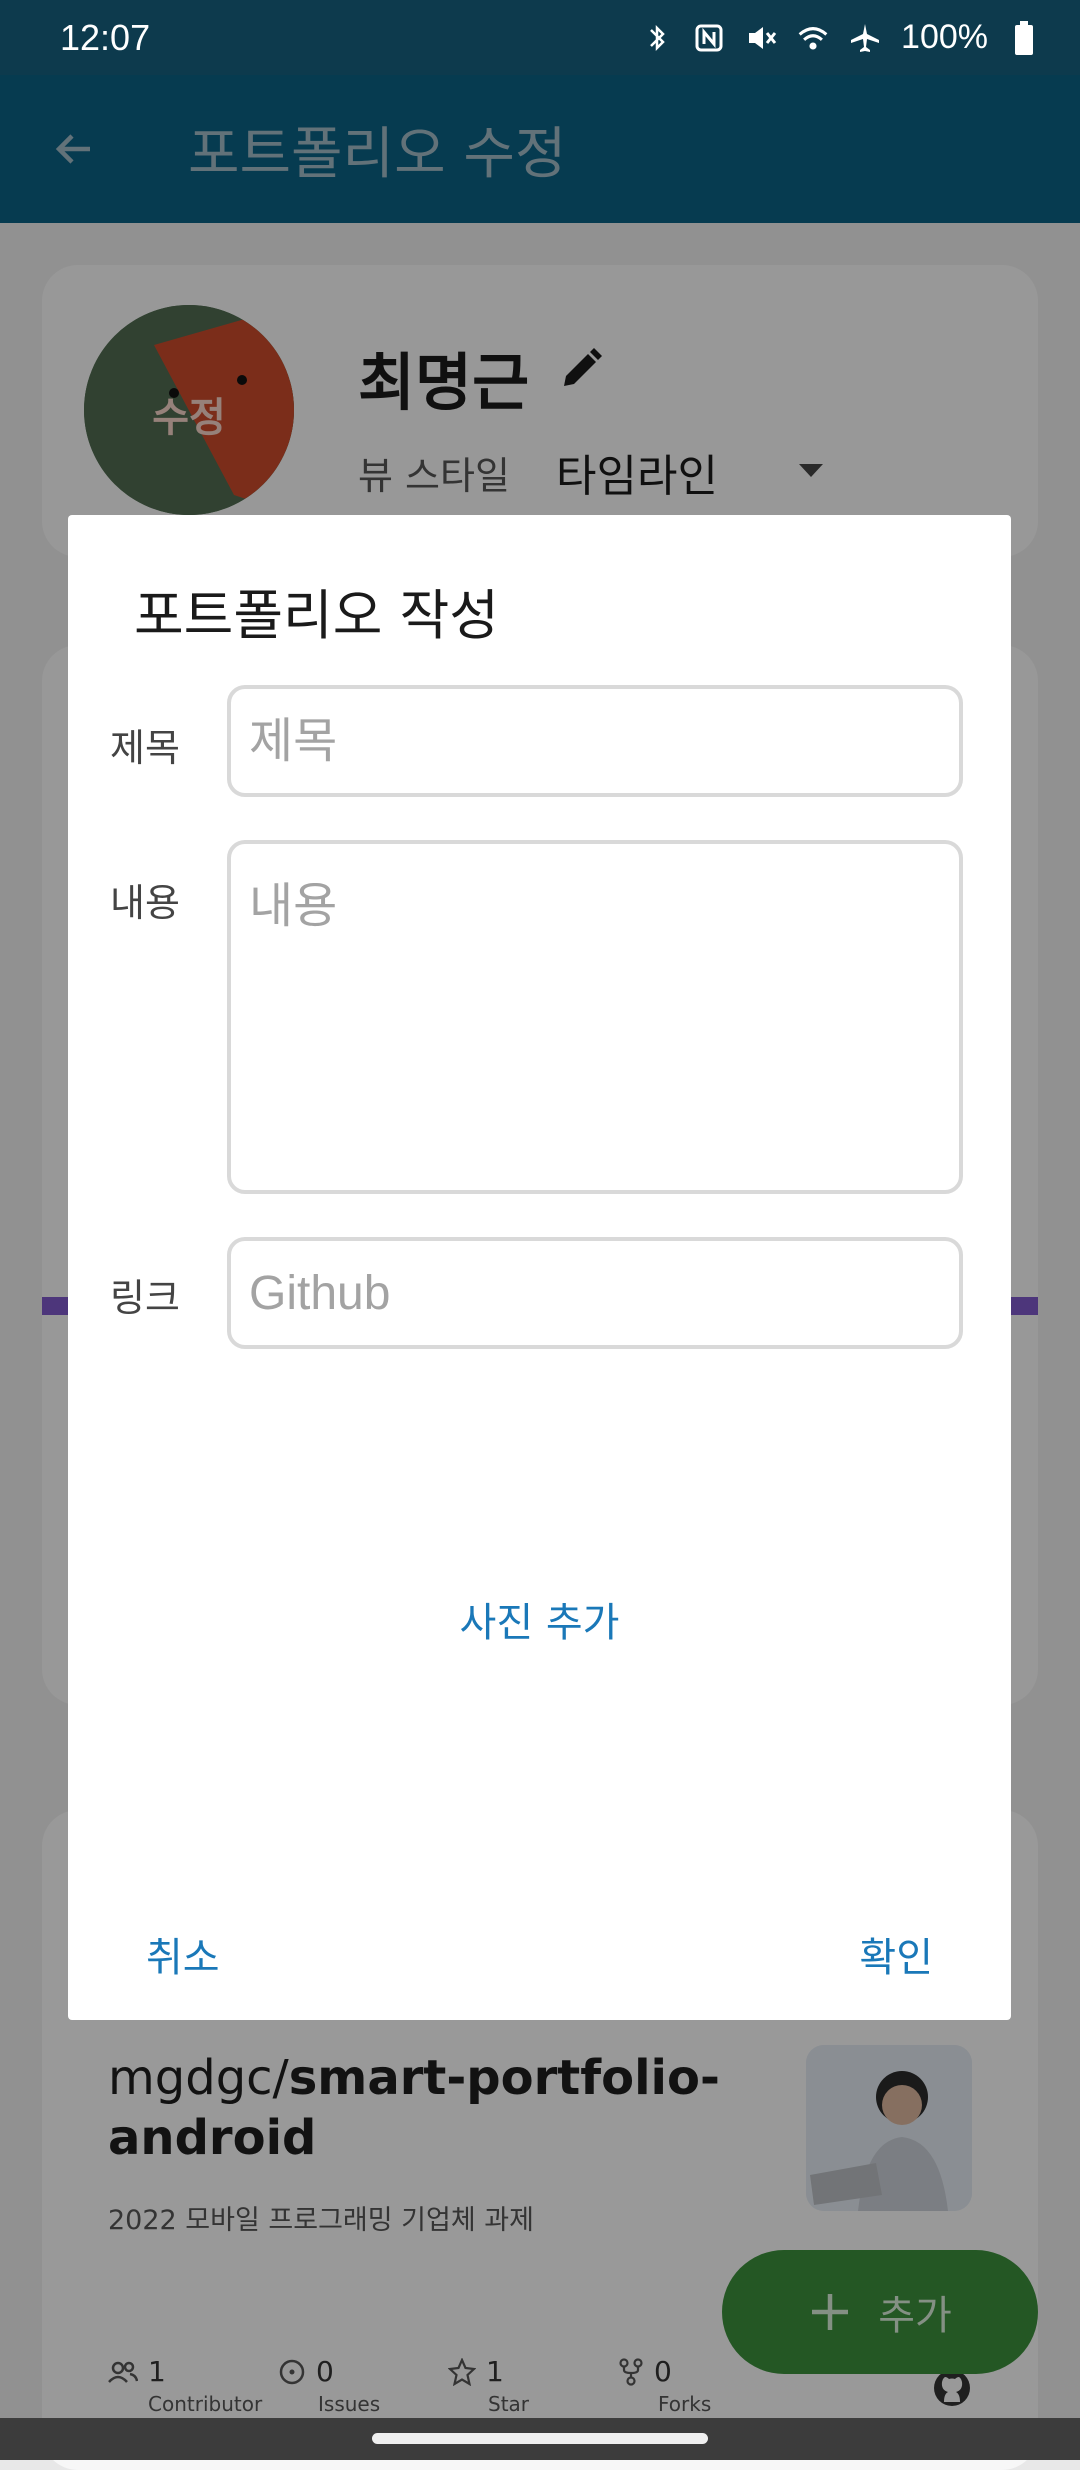  Describe the element at coordinates (657, 38) in the screenshot. I see `bluetooth-icon` at that location.